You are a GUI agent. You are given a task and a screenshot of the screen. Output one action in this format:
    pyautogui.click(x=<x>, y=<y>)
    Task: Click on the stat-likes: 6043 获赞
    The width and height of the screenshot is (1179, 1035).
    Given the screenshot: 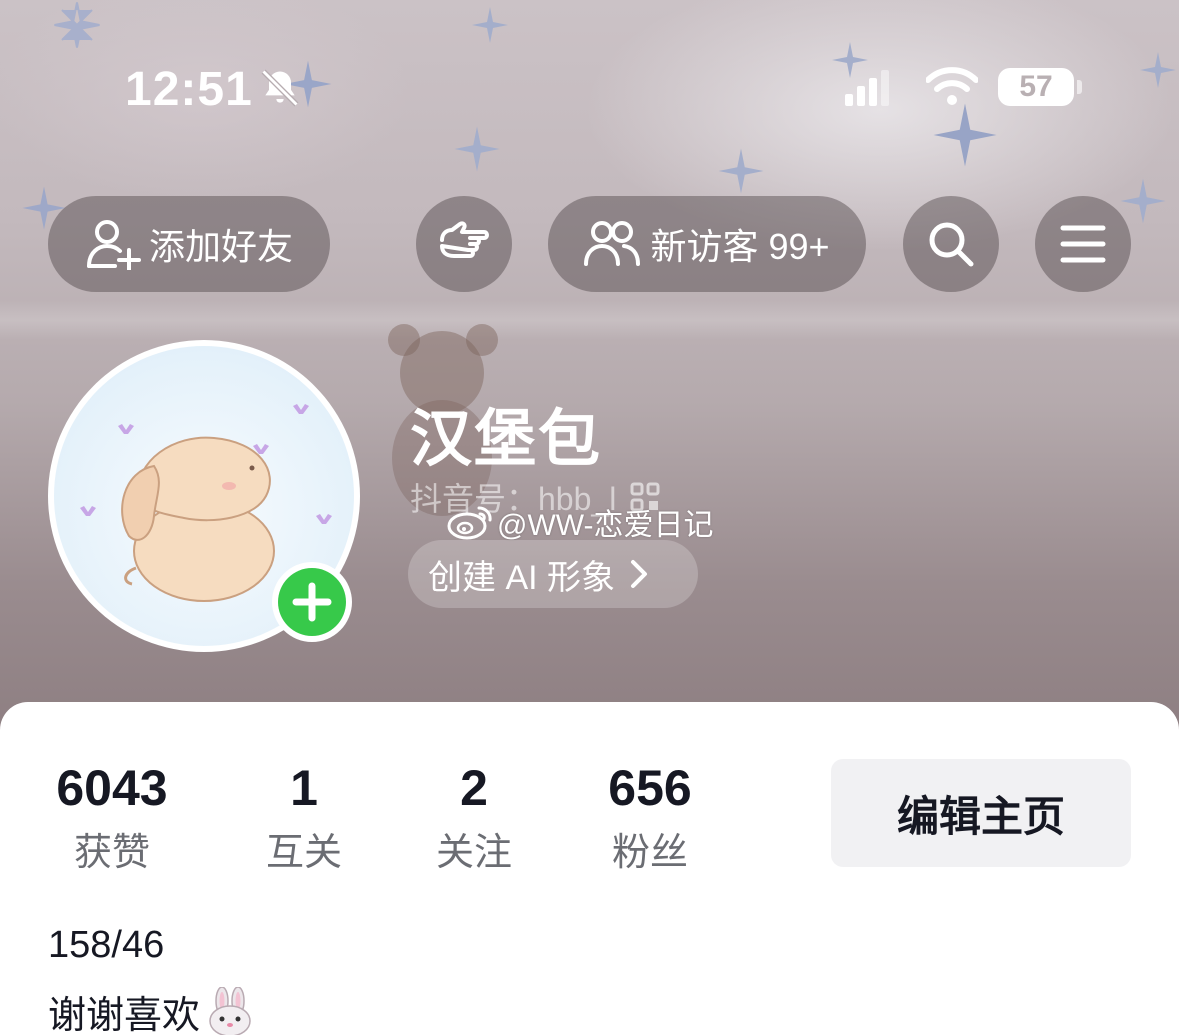 What is the action you would take?
    pyautogui.click(x=112, y=818)
    